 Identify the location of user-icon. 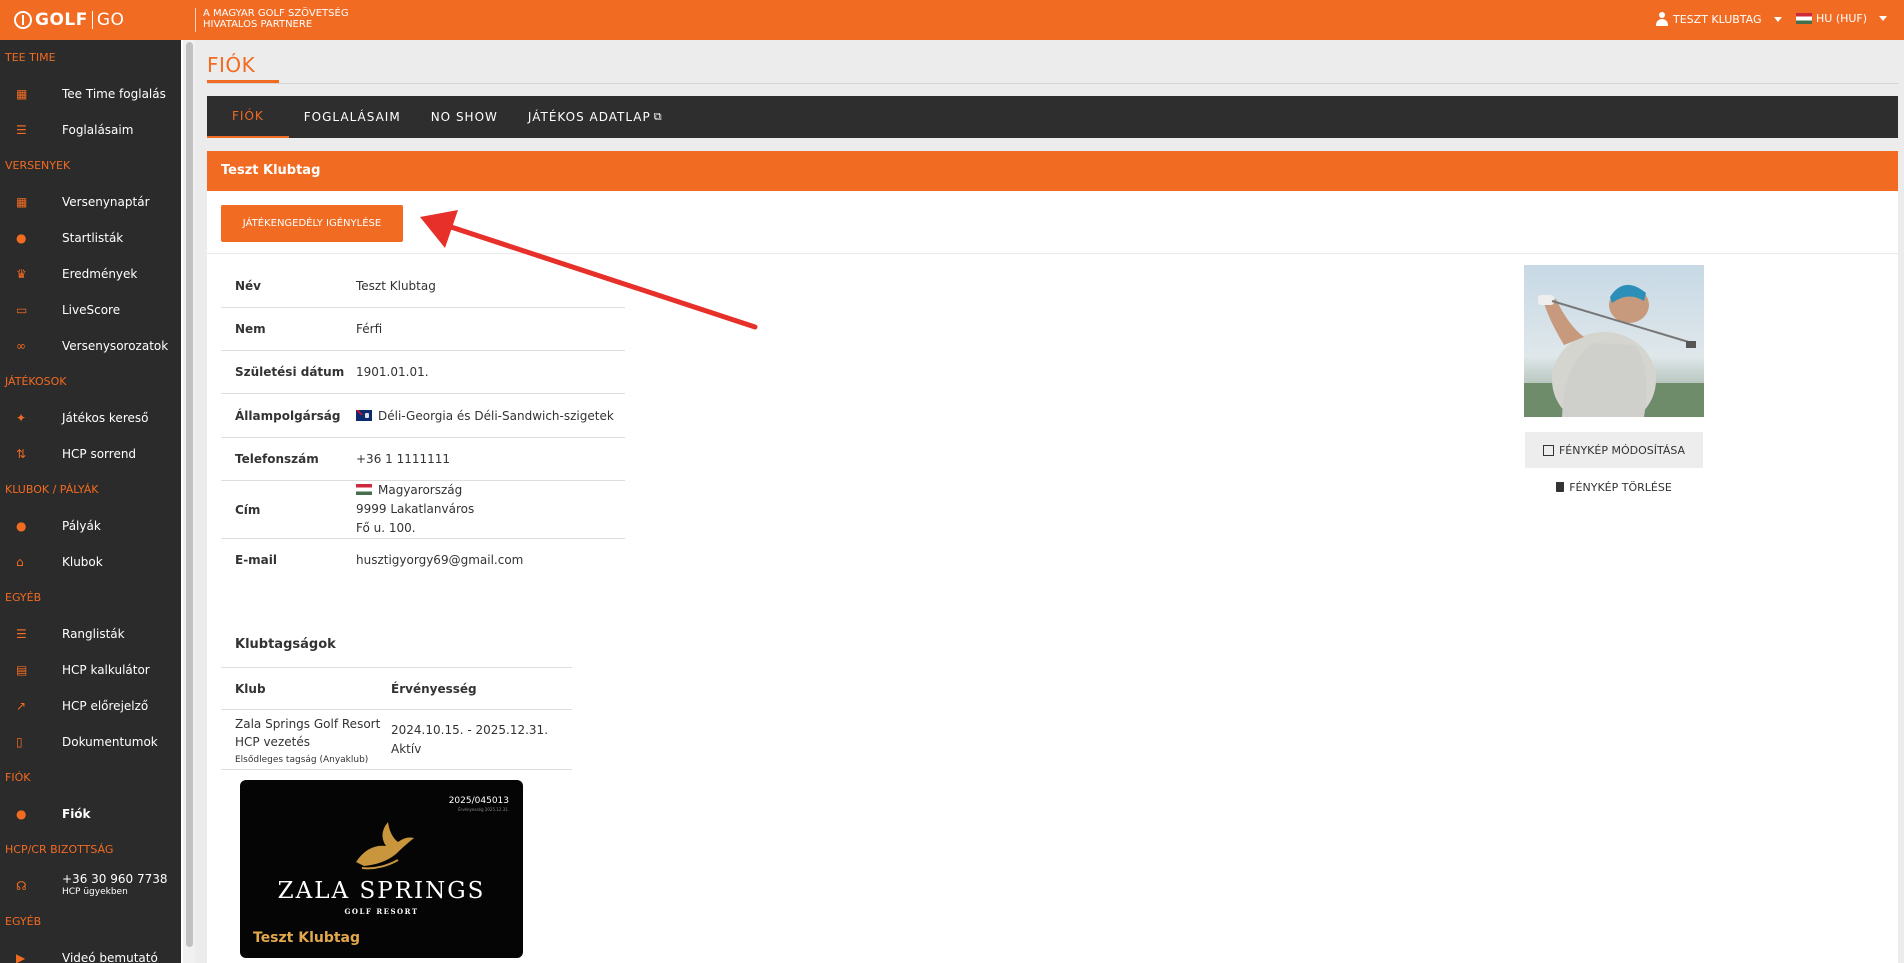
(1662, 19).